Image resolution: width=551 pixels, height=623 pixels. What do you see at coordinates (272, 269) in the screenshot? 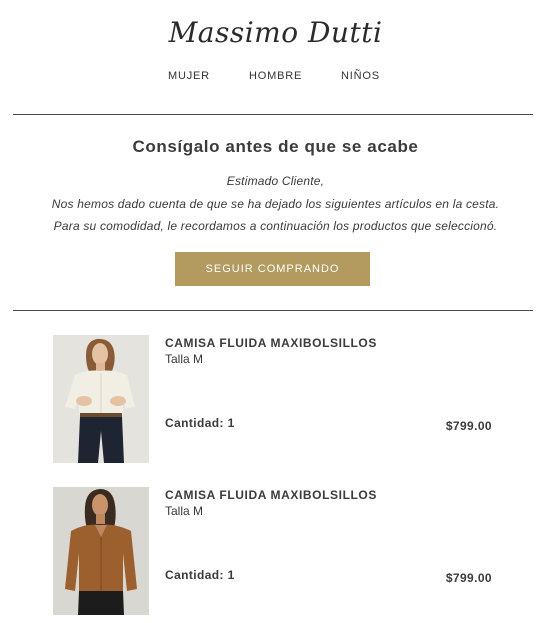
I see `continue-shopping-button: SEGUIR COMPRANDO` at bounding box center [272, 269].